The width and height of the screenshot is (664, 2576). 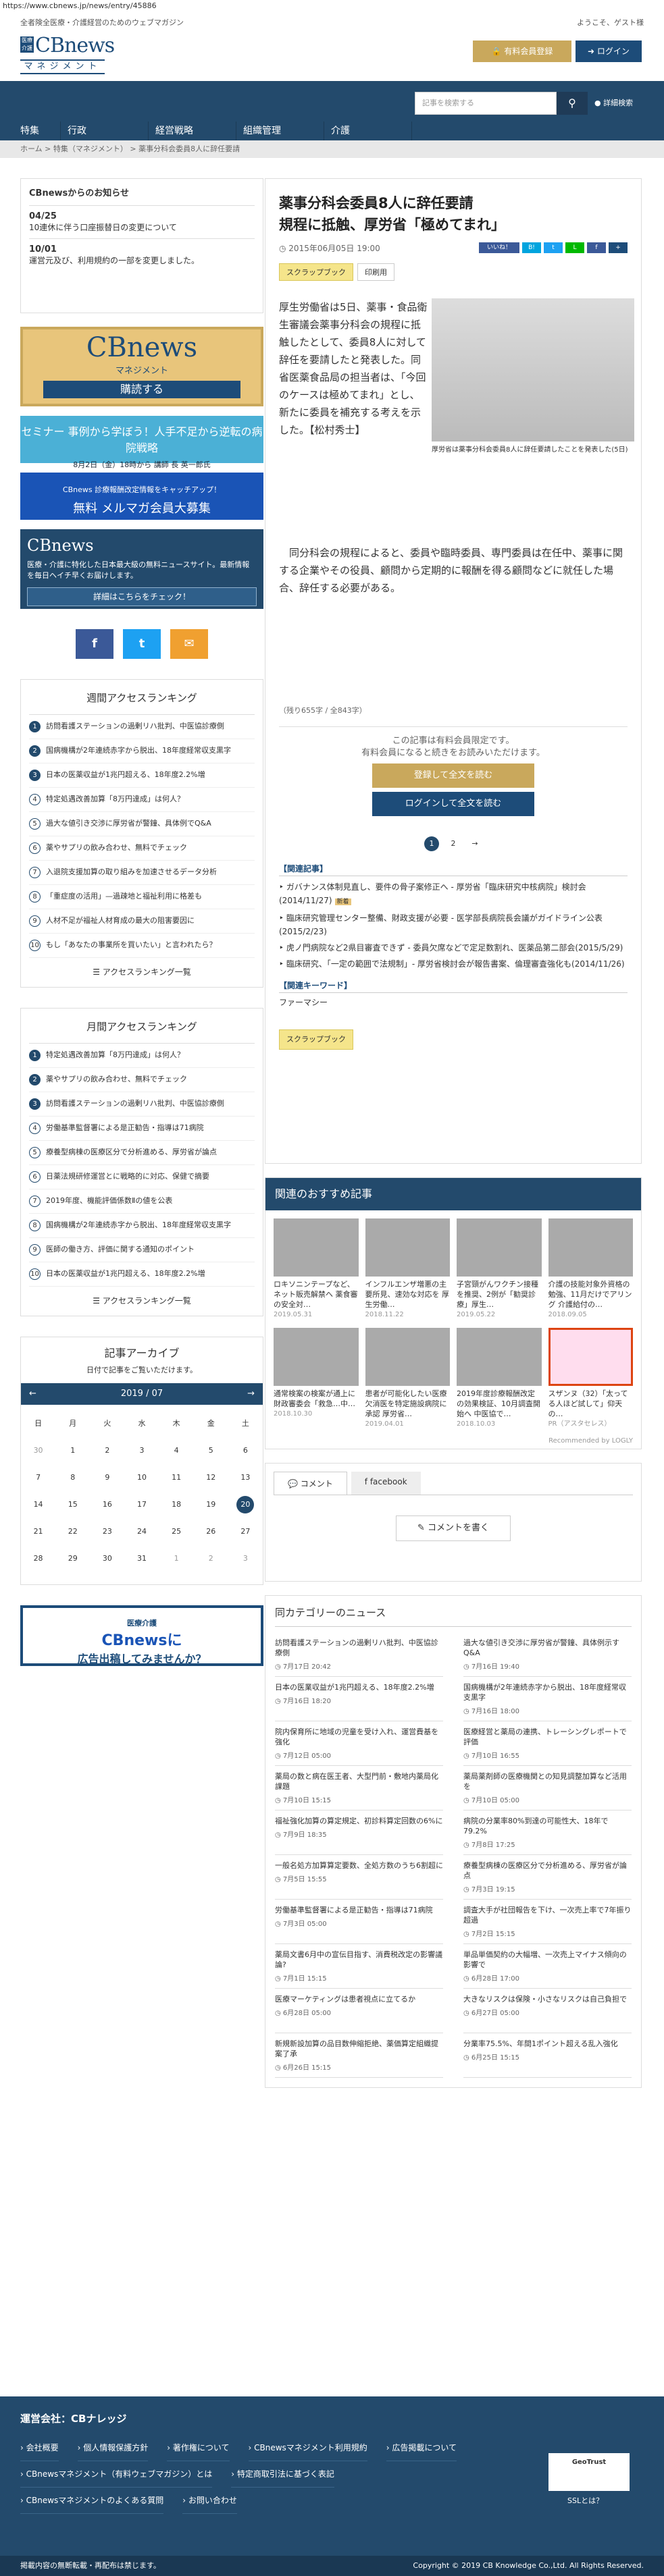 What do you see at coordinates (72, 1532) in the screenshot?
I see `calendar-day: 22` at bounding box center [72, 1532].